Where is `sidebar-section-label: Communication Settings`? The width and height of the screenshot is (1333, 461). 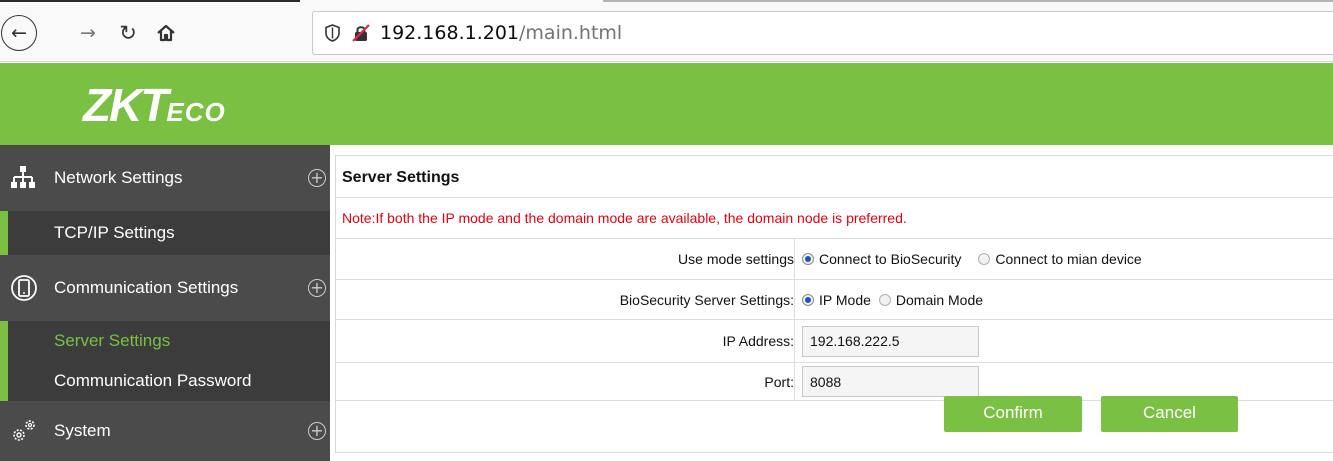 sidebar-section-label: Communication Settings is located at coordinates (146, 287).